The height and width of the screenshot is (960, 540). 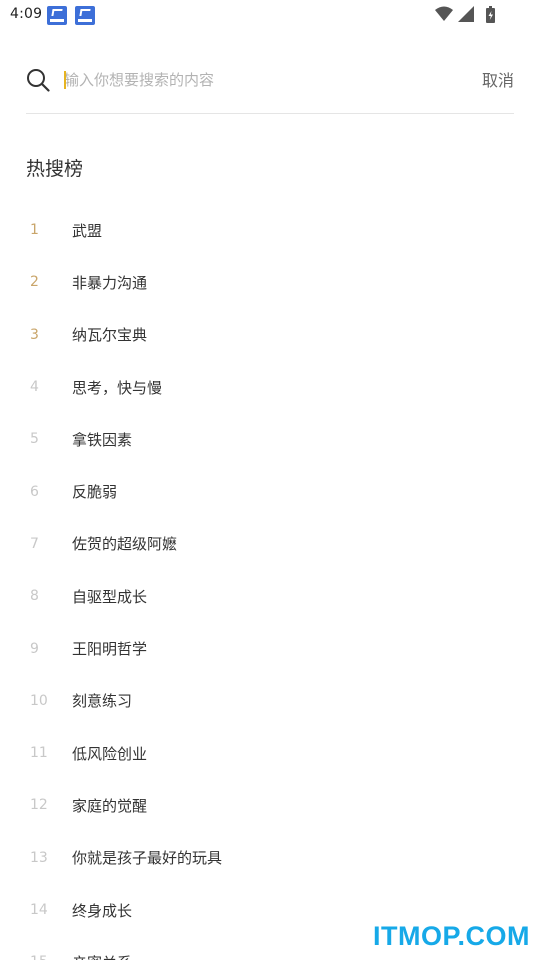 I want to click on hot-search-item: 3 纳瓦尔宝典, so click(x=270, y=335).